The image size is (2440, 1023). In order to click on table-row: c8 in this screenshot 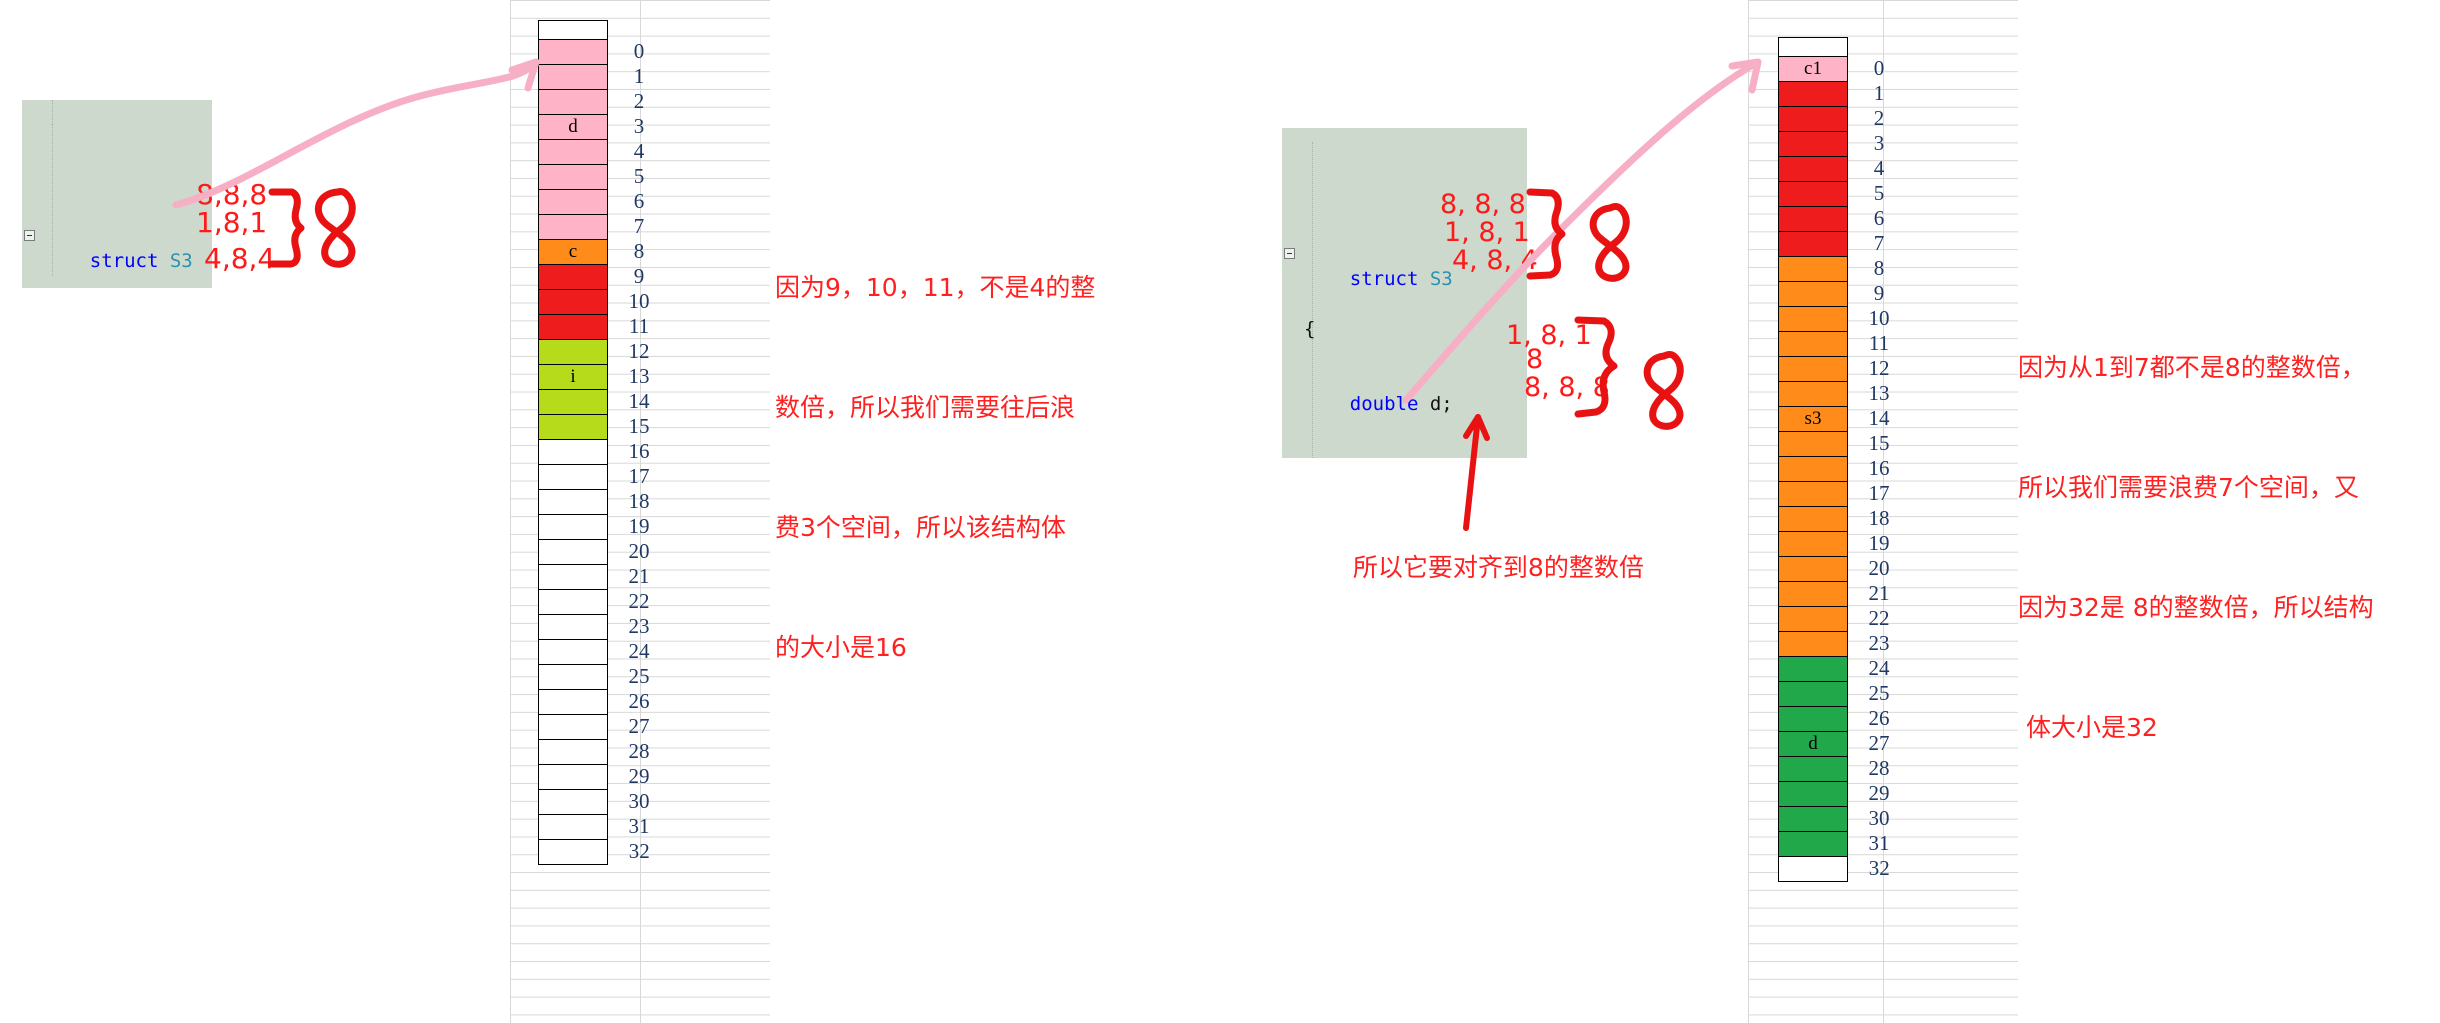, I will do `click(604, 251)`.